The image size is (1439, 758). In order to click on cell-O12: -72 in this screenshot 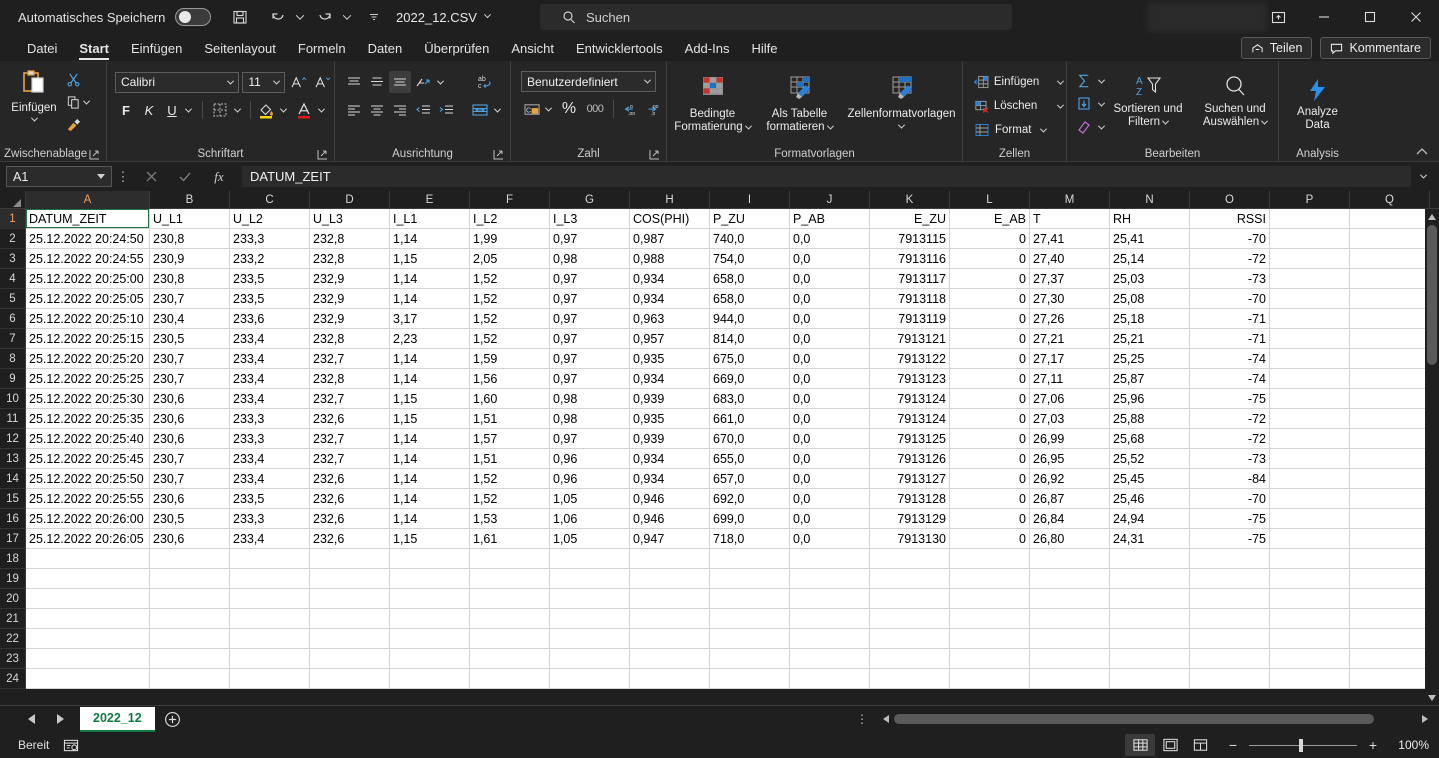, I will do `click(1230, 439)`.